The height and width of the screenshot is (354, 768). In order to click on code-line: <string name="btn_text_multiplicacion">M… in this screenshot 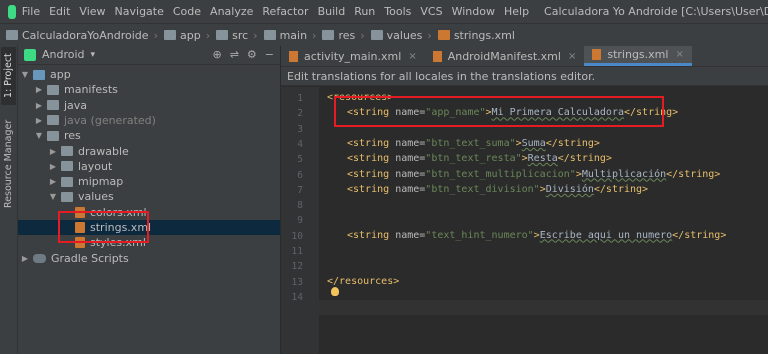, I will do `click(533, 174)`.